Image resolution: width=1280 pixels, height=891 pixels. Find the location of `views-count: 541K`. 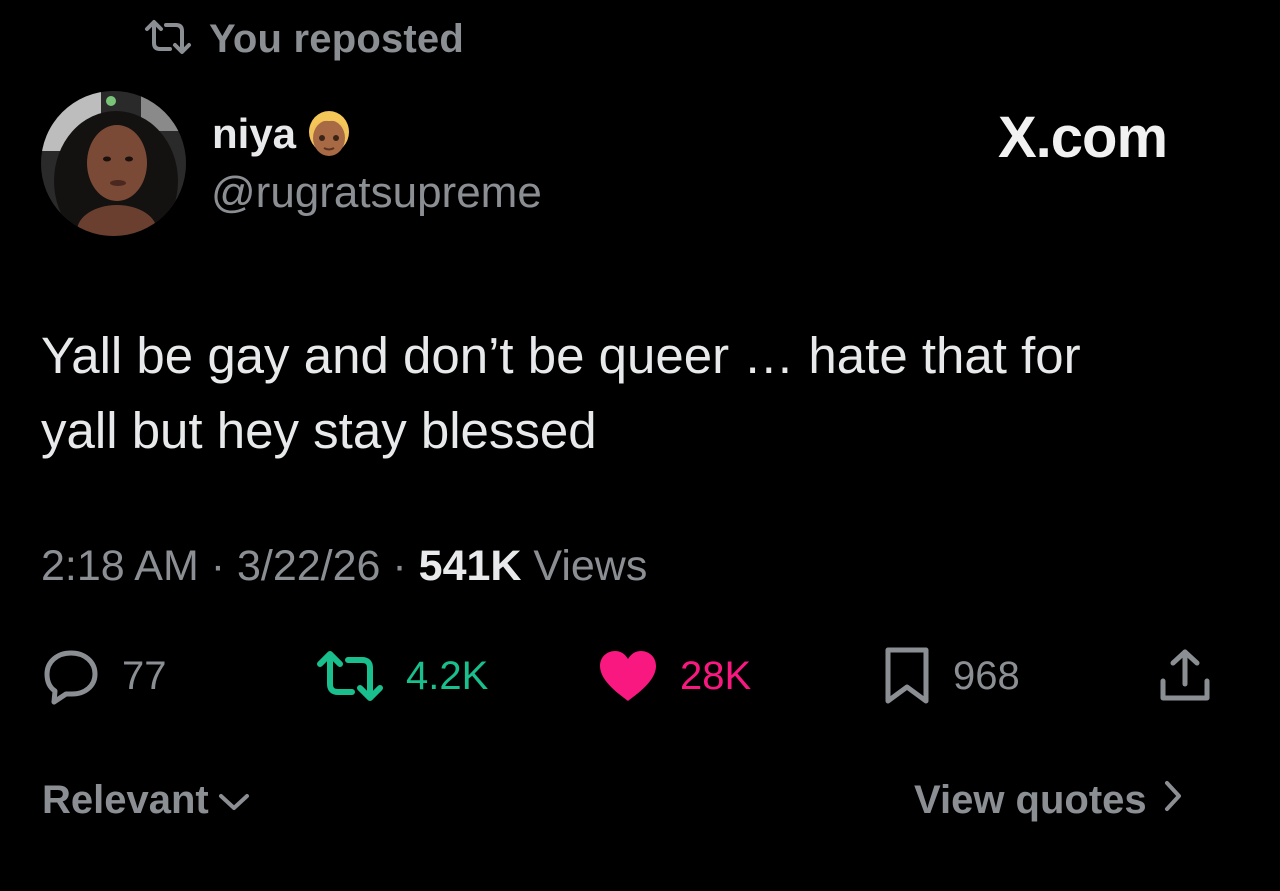

views-count: 541K is located at coordinates (470, 566).